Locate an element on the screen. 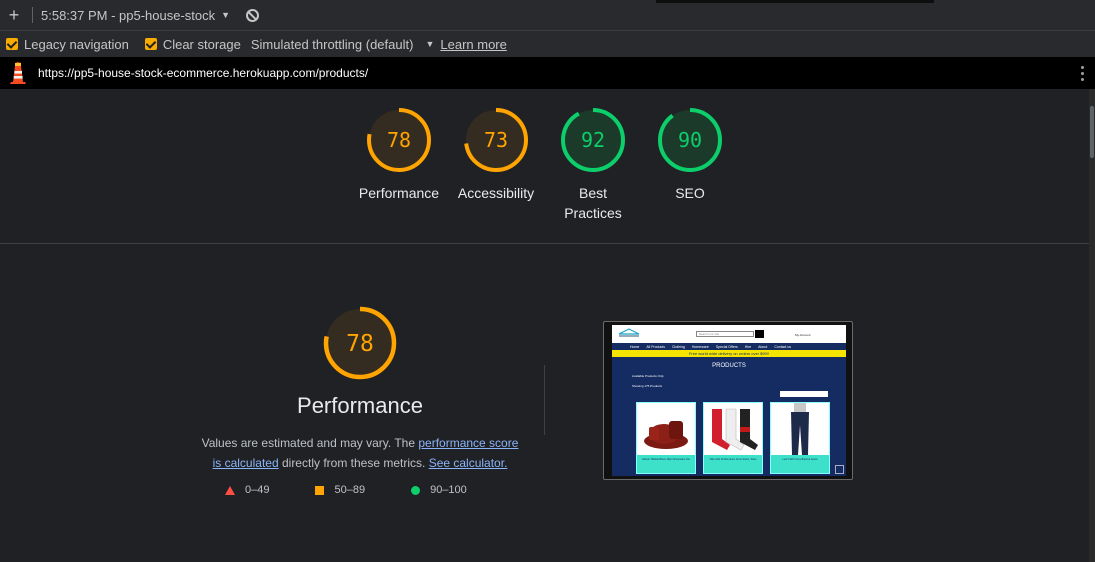  site-header: Search our site My Account is located at coordinates (729, 334).